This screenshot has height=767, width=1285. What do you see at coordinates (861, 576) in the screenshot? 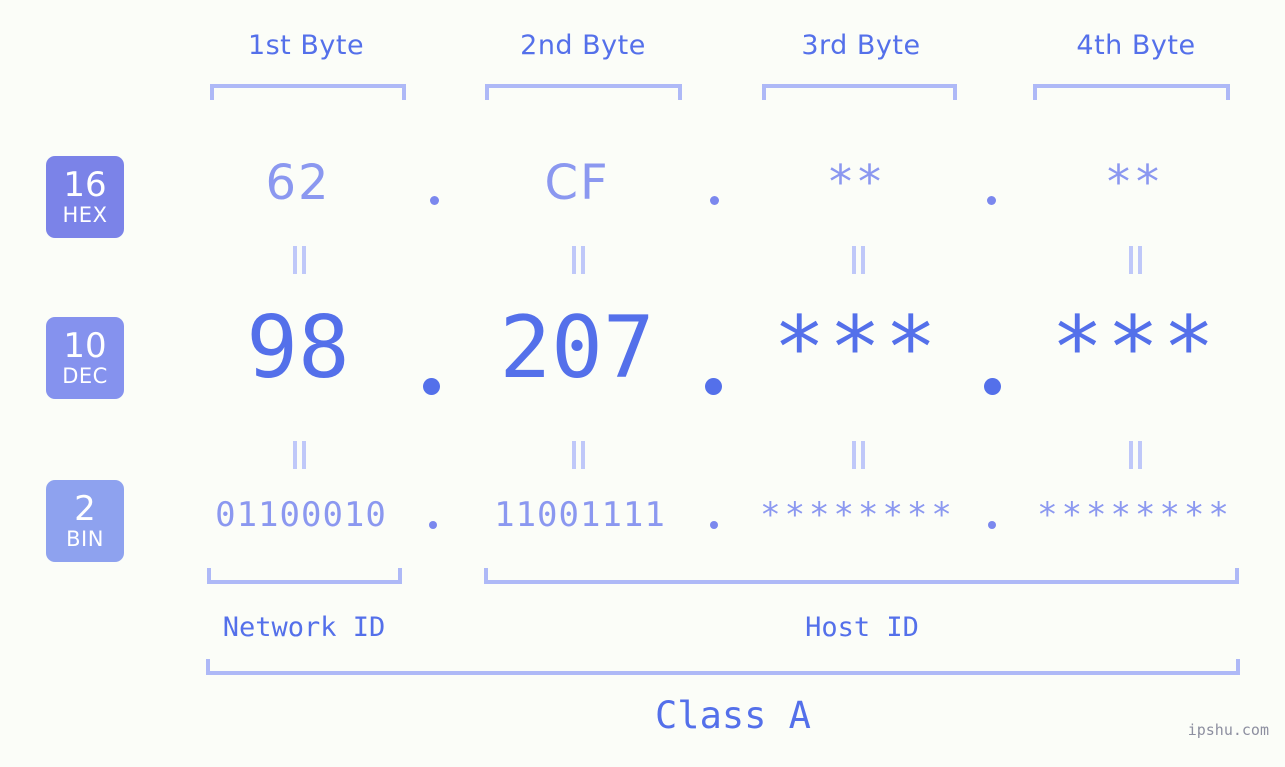
I see `host-id-bracket` at bounding box center [861, 576].